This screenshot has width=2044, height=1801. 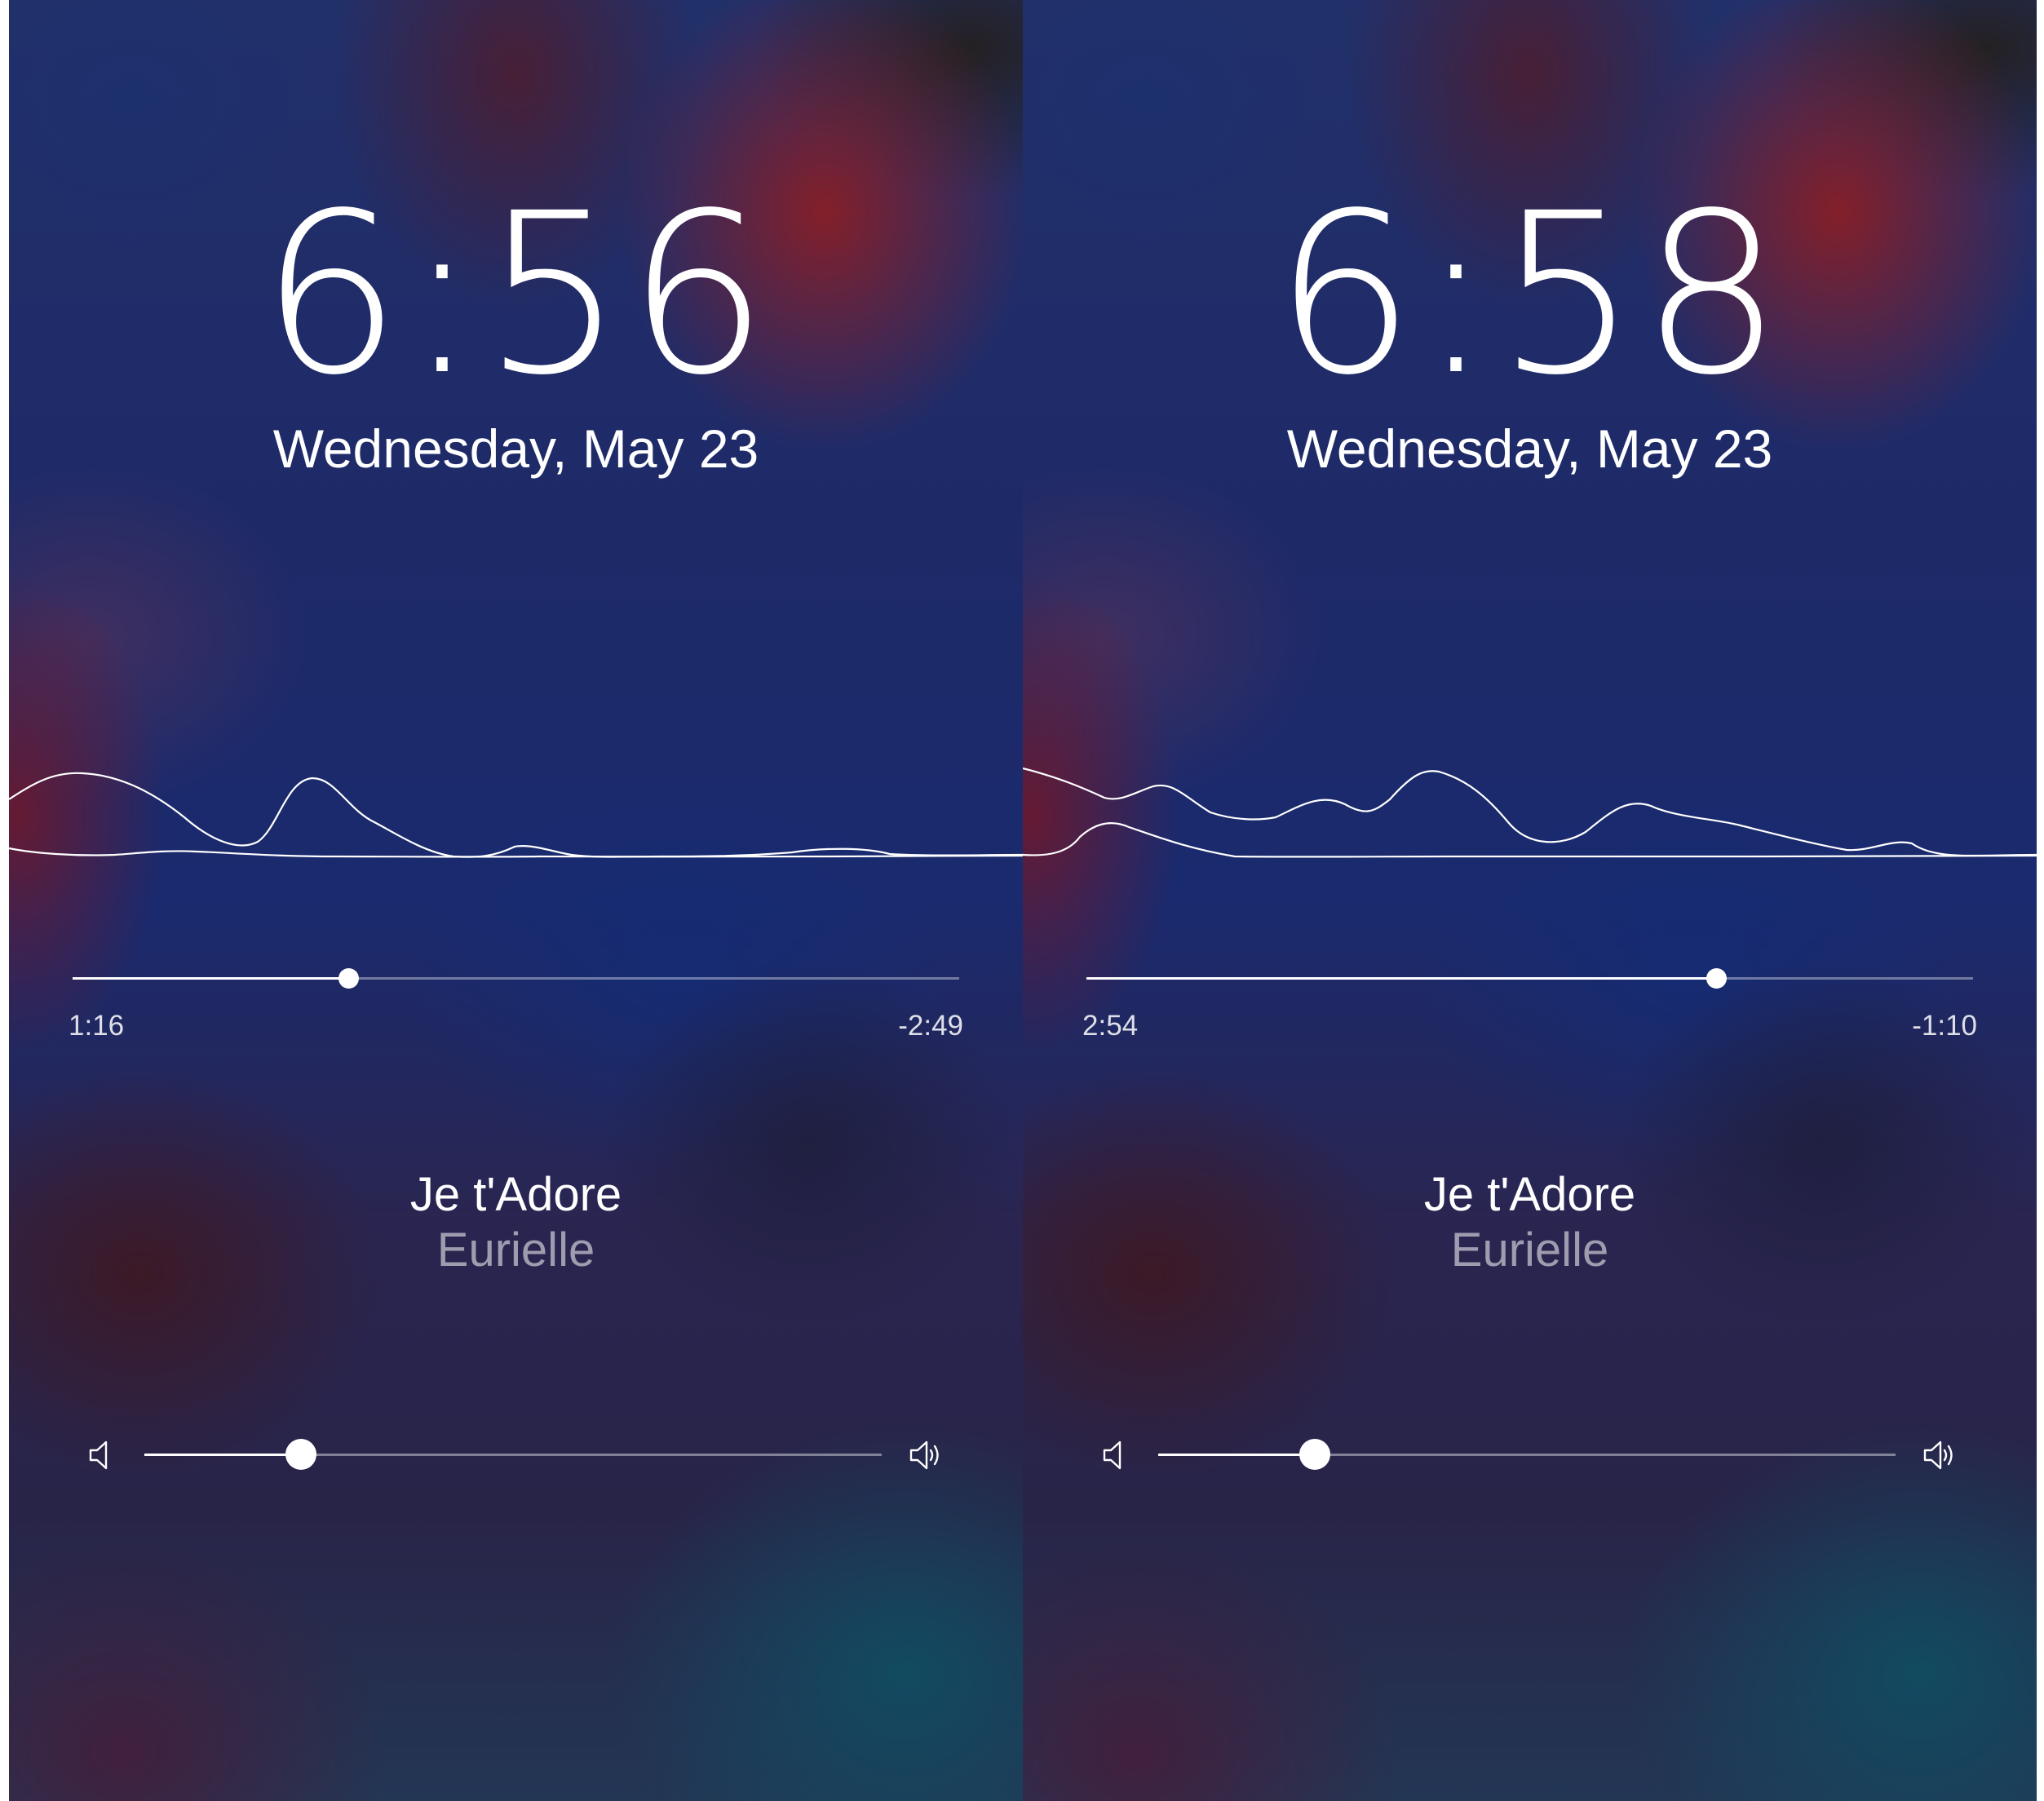 What do you see at coordinates (1529, 295) in the screenshot?
I see `clock: 6:58` at bounding box center [1529, 295].